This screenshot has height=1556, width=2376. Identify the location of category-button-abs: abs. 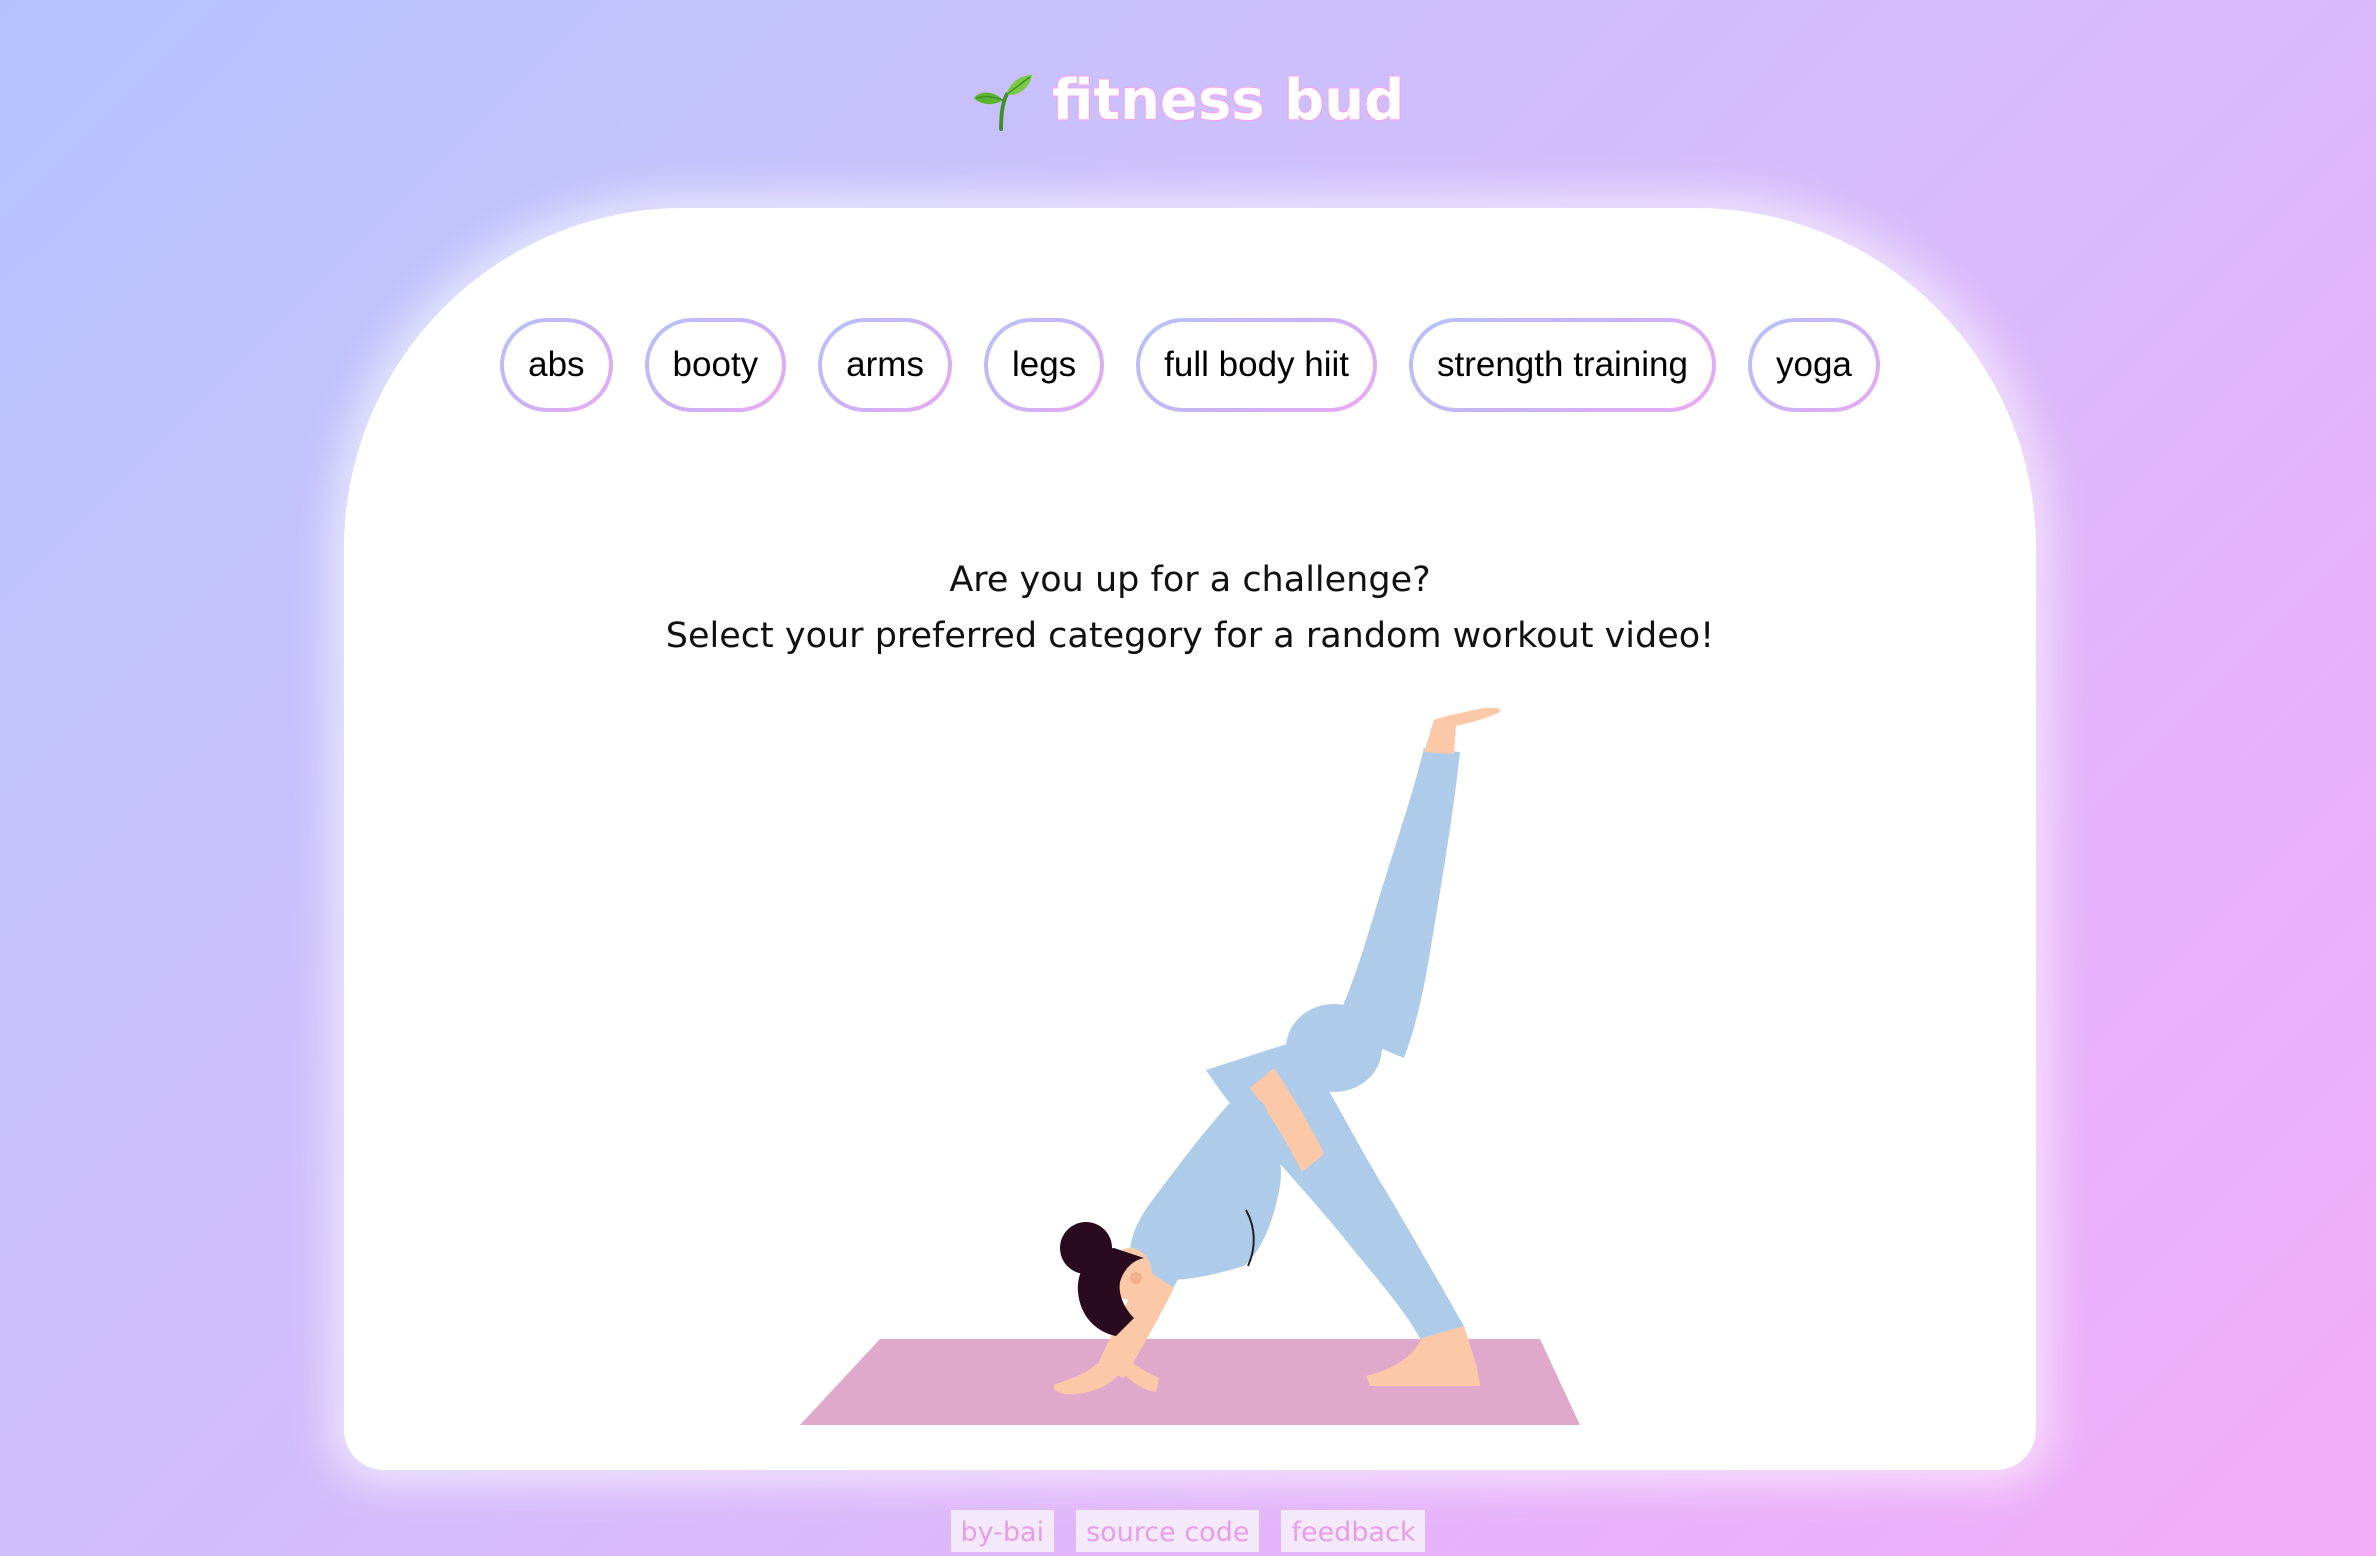
(556, 365).